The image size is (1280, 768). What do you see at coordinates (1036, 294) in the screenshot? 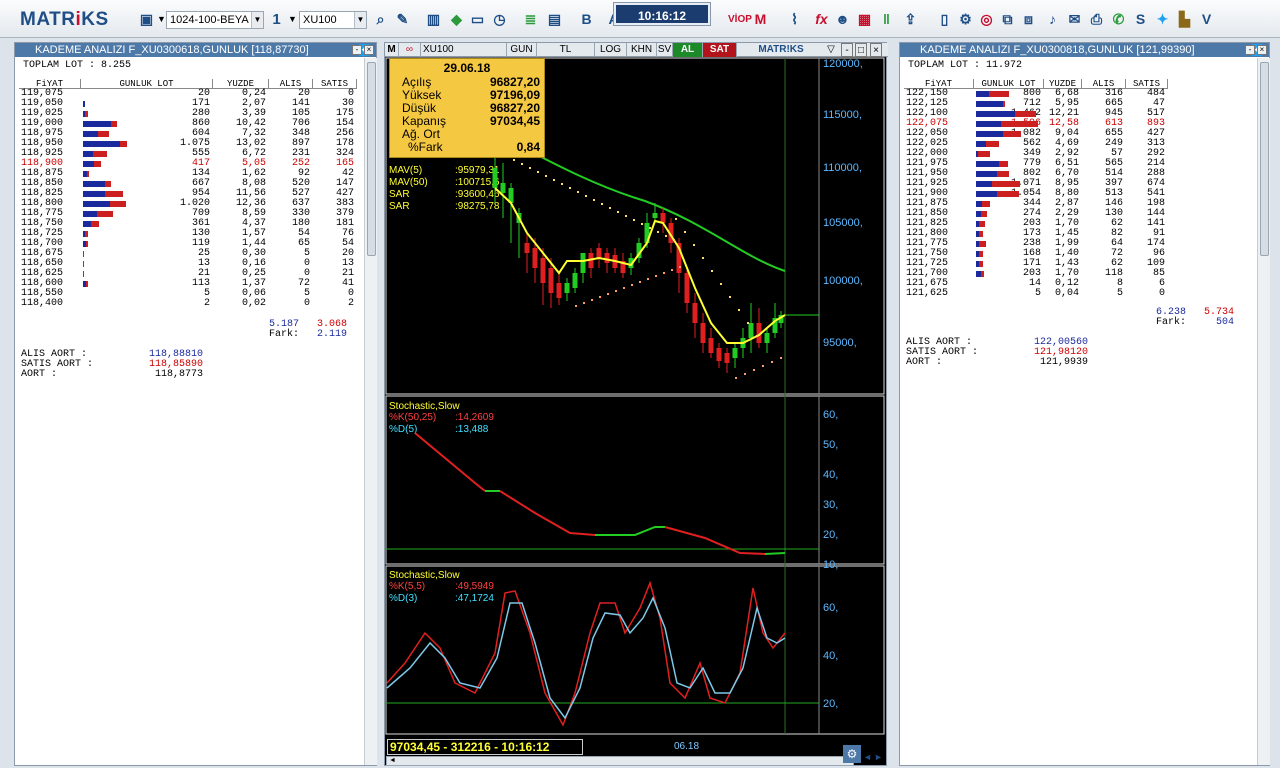
I see `table-row: 121,625 5 0,04 5 0` at bounding box center [1036, 294].